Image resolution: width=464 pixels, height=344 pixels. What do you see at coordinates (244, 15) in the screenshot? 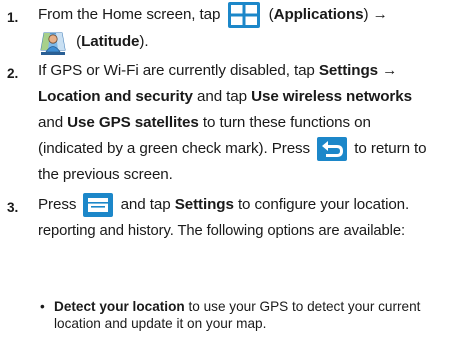
I see `applications-grid-icon` at bounding box center [244, 15].